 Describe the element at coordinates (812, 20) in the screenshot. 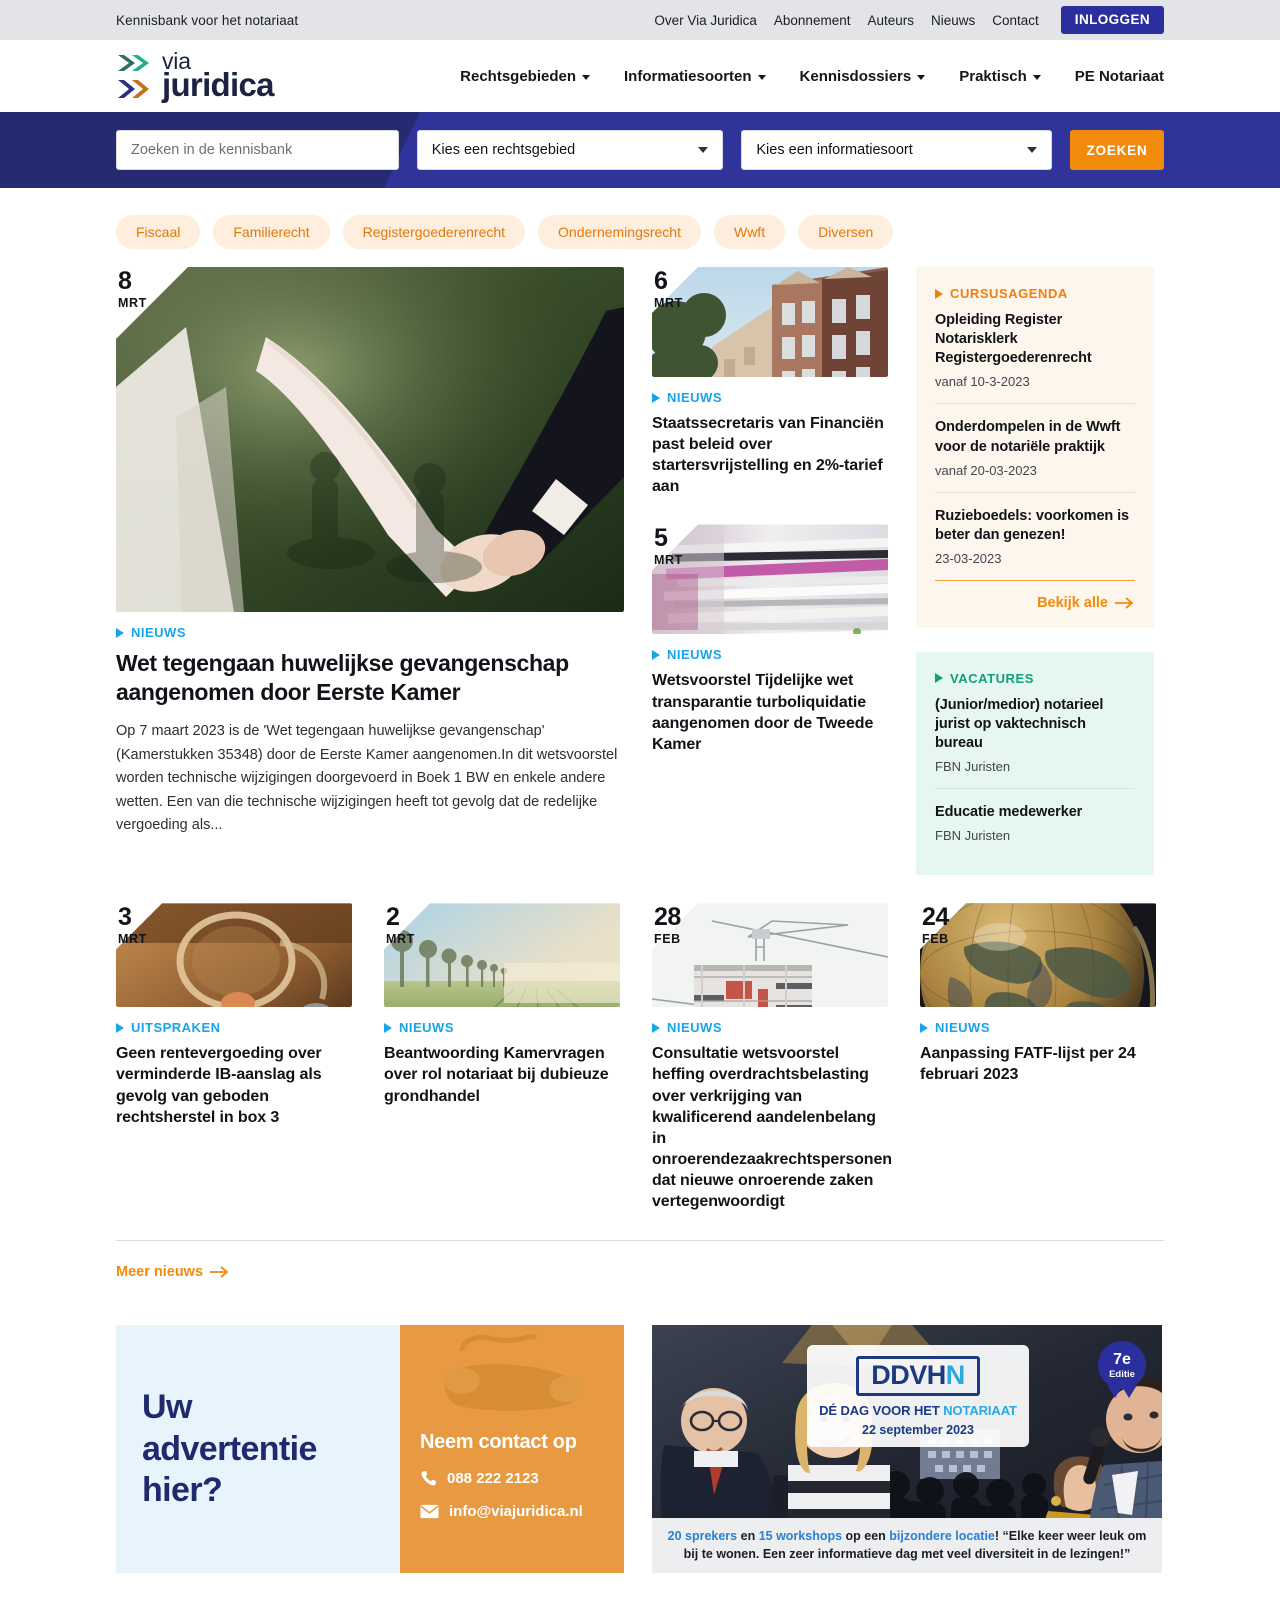

I see `utility-link-abonnement: Abonnement` at that location.